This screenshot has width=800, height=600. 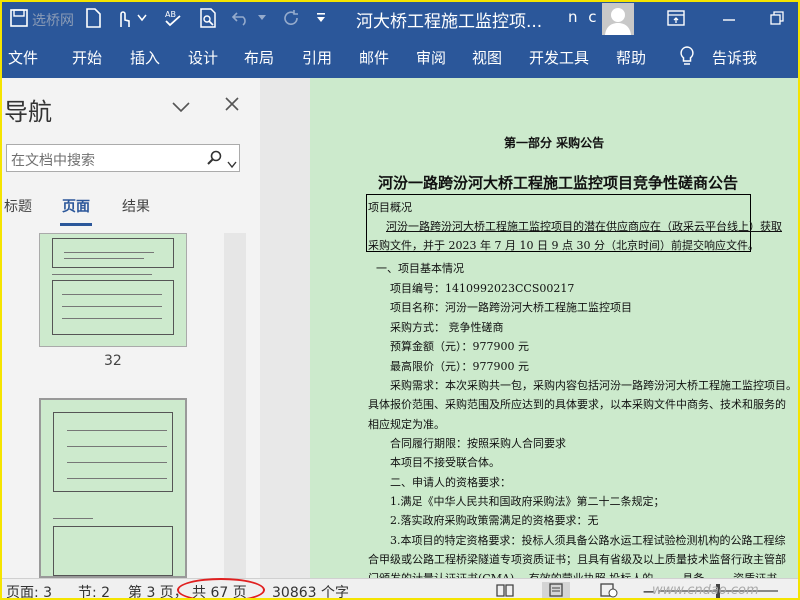 I want to click on highlight-ellipse, so click(x=221, y=588).